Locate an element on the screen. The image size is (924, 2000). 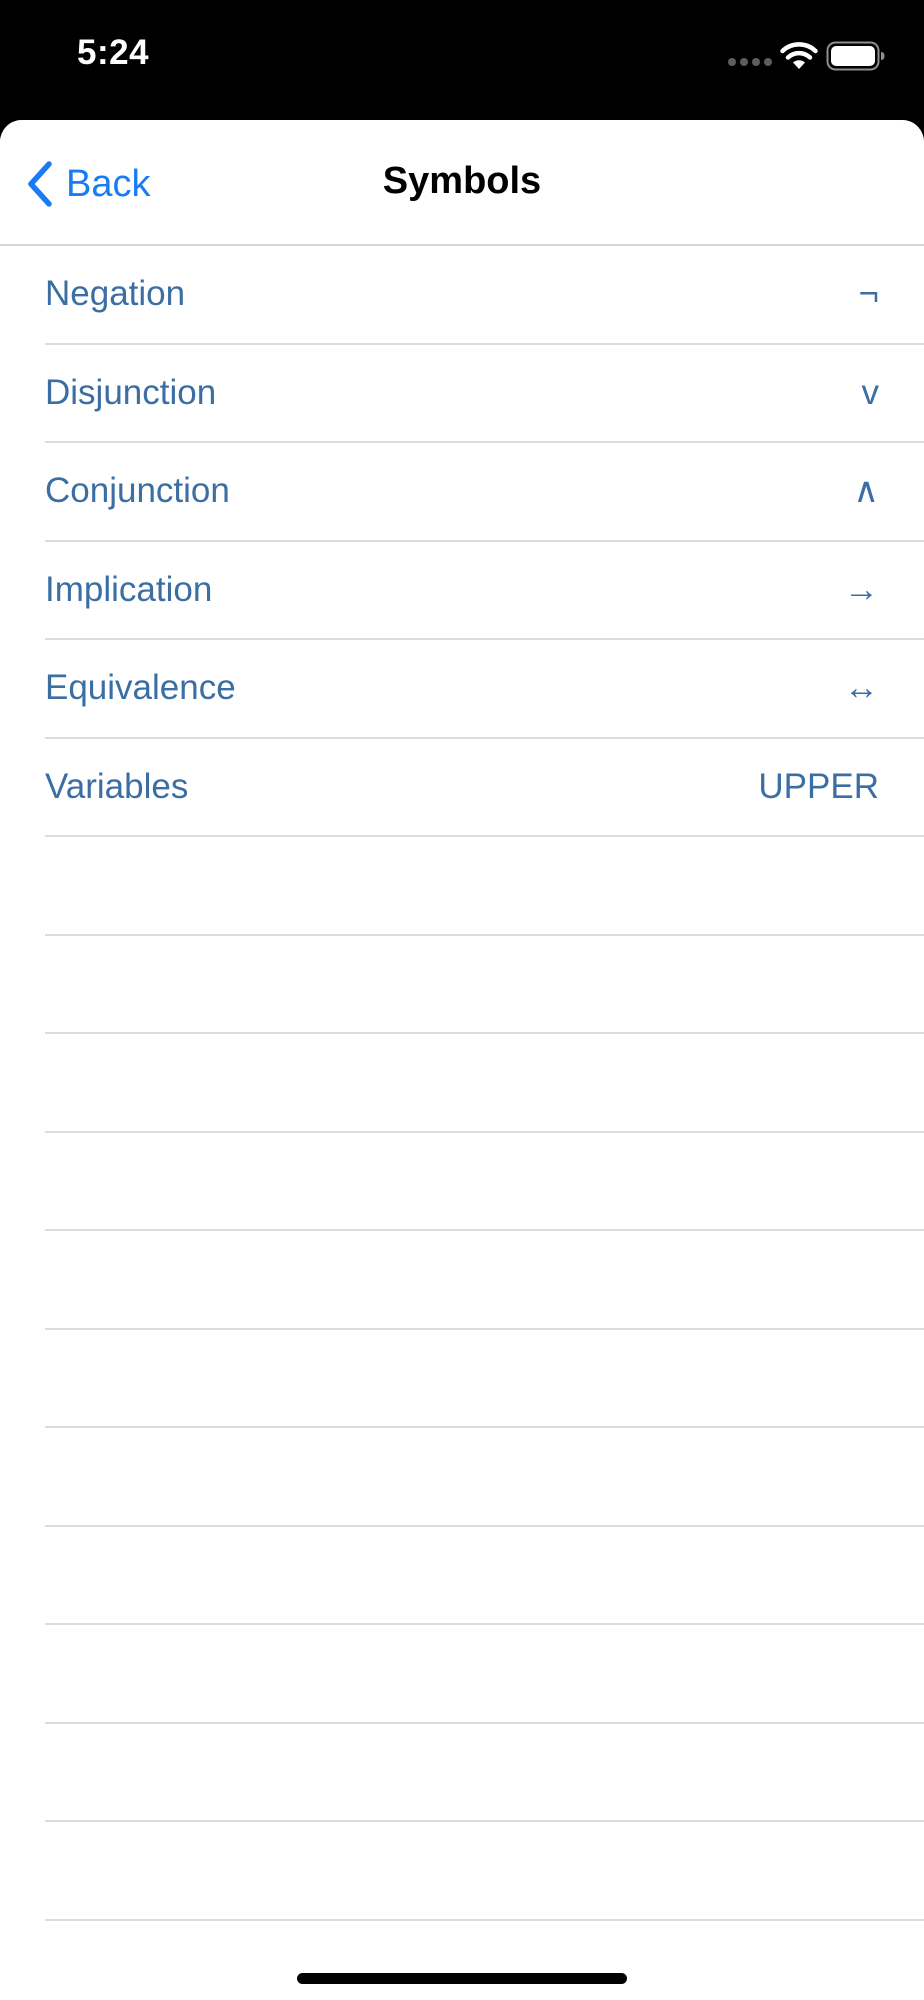
row-value: → is located at coordinates (861, 589).